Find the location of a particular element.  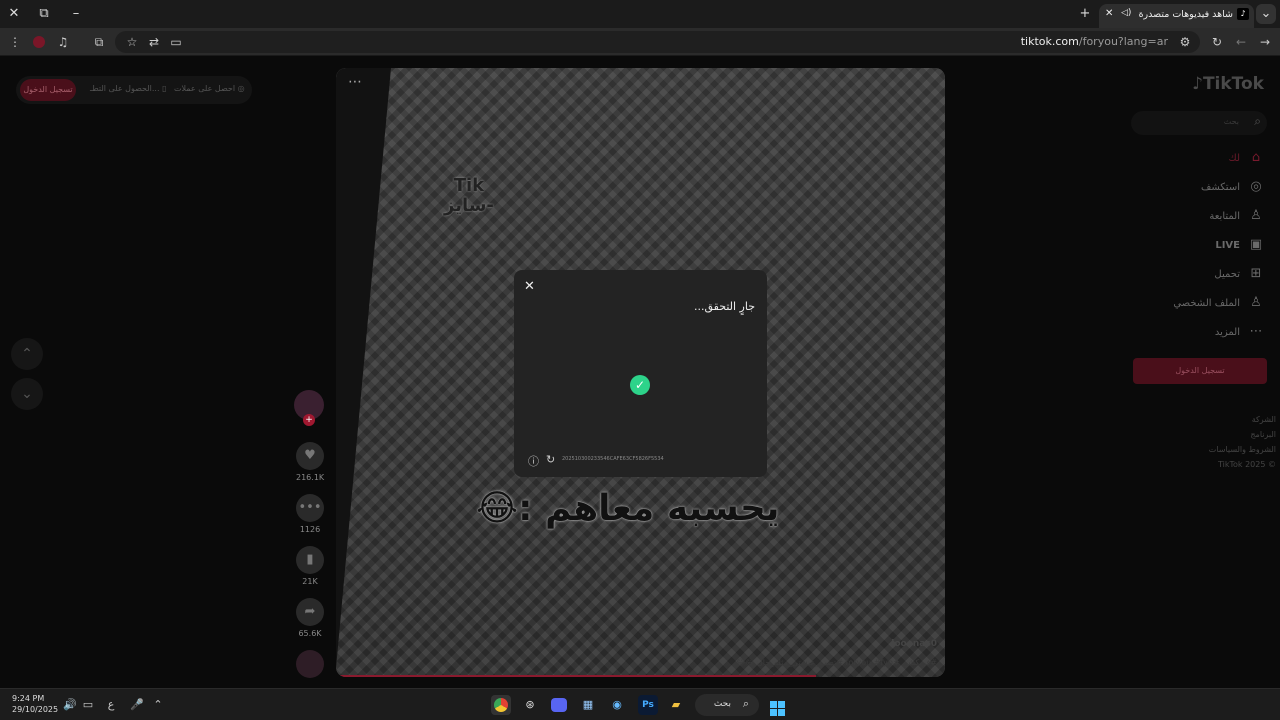

sidebar-login-button: تسجيل الدخول is located at coordinates (1200, 371).